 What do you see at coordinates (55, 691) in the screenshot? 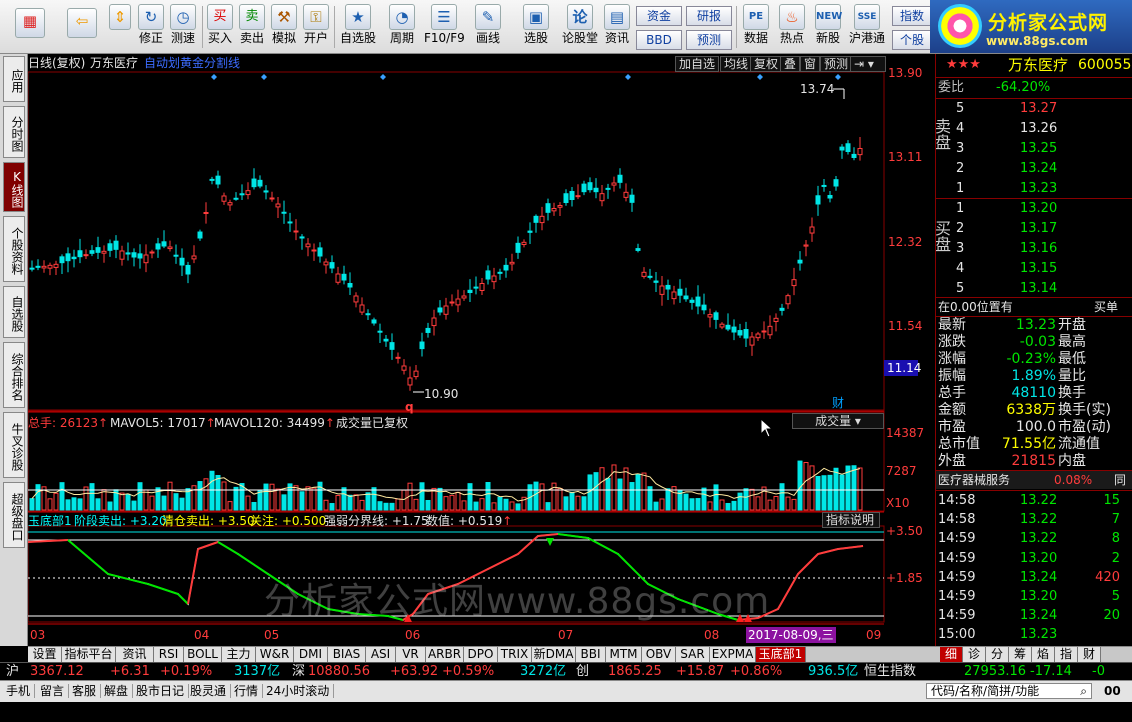
I see `message-button: 留言` at bounding box center [55, 691].